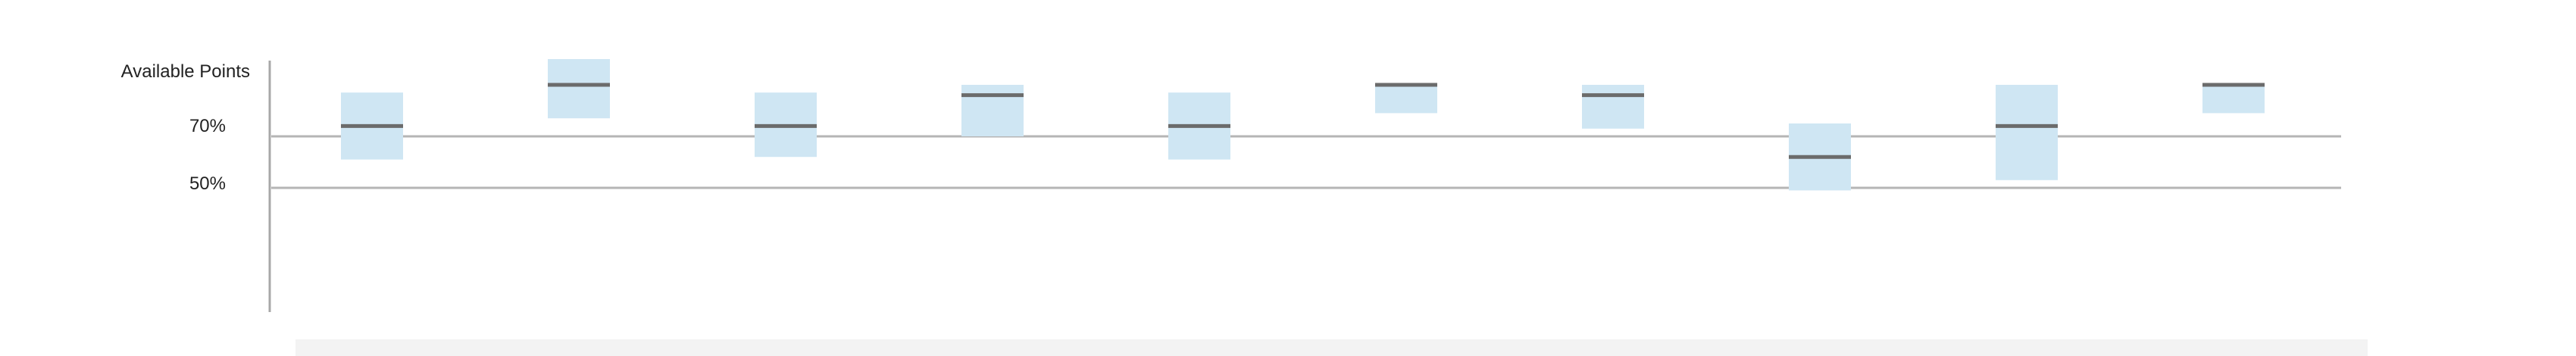 The height and width of the screenshot is (356, 2576). What do you see at coordinates (207, 126) in the screenshot?
I see `y-label-70: 70%` at bounding box center [207, 126].